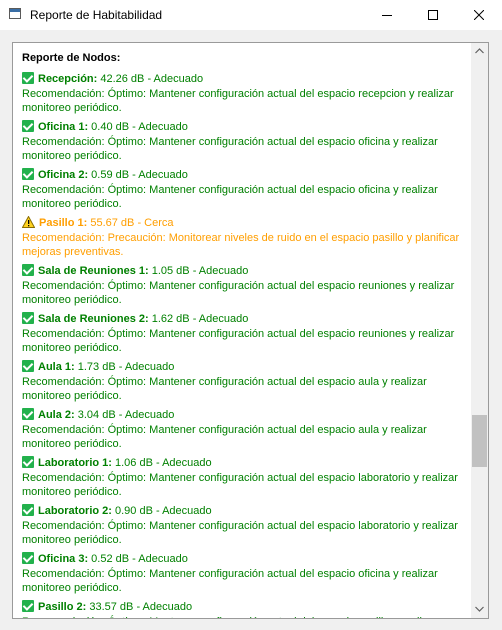 The width and height of the screenshot is (502, 630). Describe the element at coordinates (56, 415) in the screenshot. I see `node-name: Aula 2:` at that location.